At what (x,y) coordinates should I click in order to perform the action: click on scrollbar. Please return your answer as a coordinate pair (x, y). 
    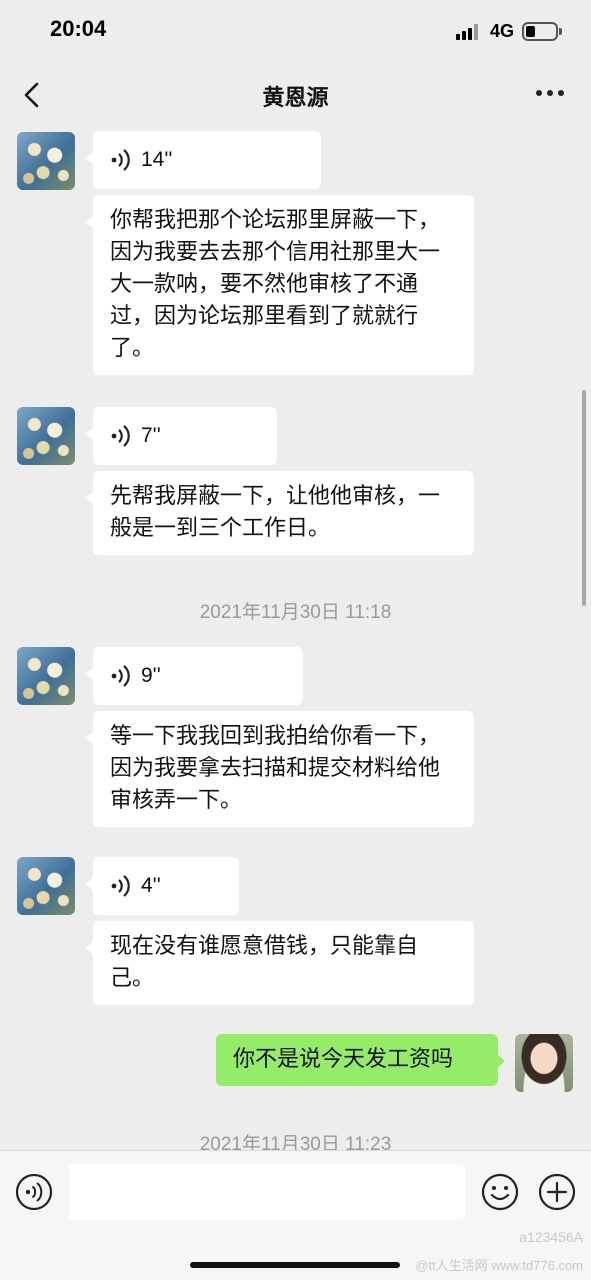
    Looking at the image, I should click on (584, 498).